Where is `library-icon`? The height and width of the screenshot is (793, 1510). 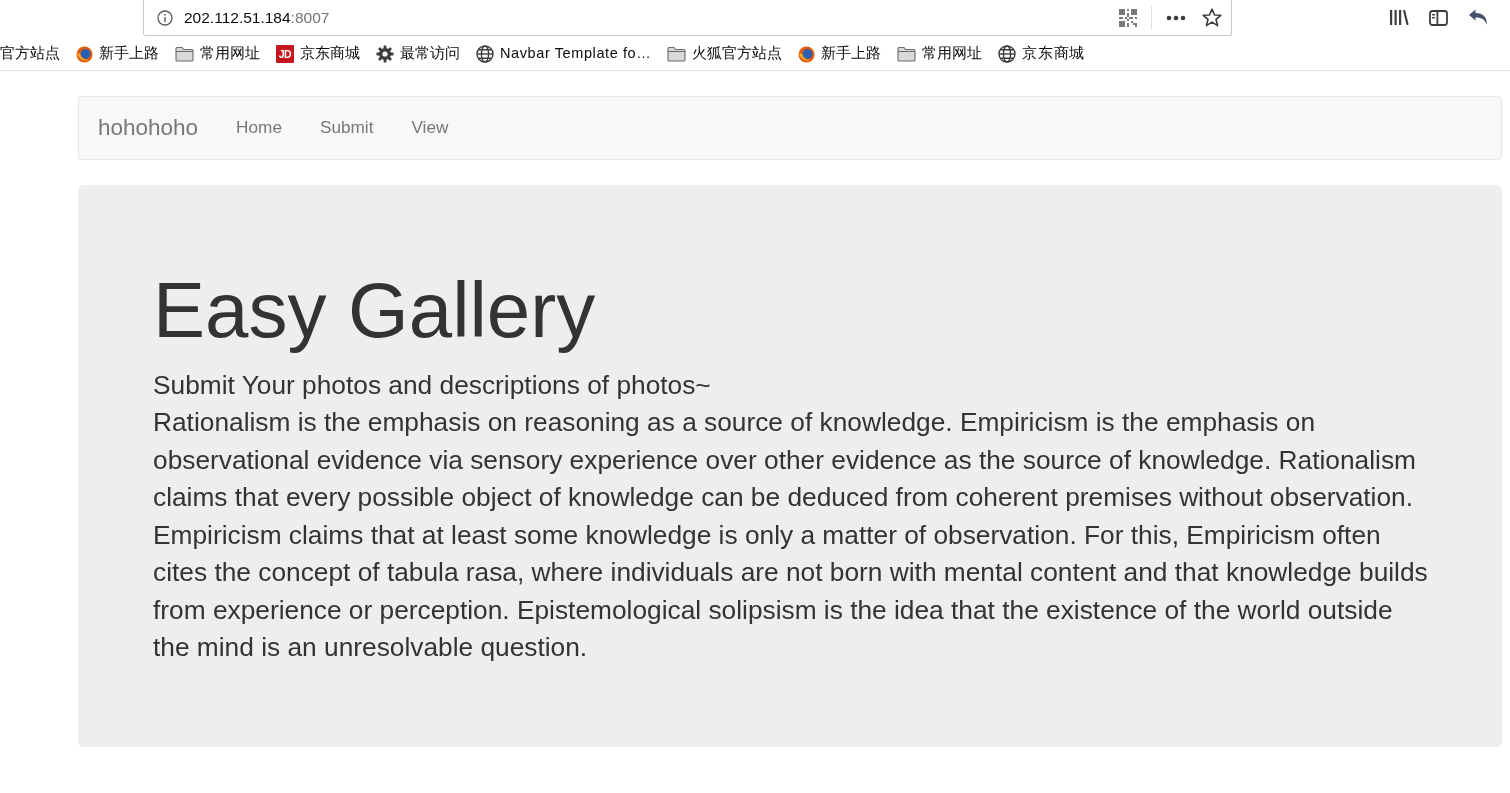 library-icon is located at coordinates (1399, 17).